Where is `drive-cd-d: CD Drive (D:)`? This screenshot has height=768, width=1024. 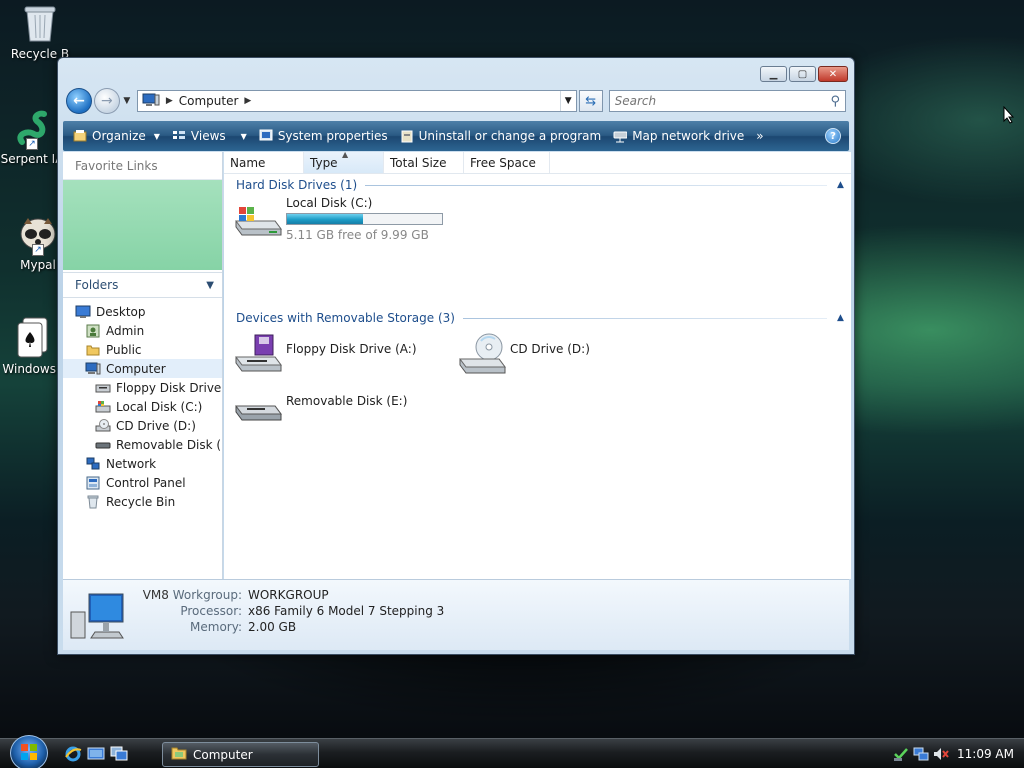 drive-cd-d: CD Drive (D:) is located at coordinates (523, 355).